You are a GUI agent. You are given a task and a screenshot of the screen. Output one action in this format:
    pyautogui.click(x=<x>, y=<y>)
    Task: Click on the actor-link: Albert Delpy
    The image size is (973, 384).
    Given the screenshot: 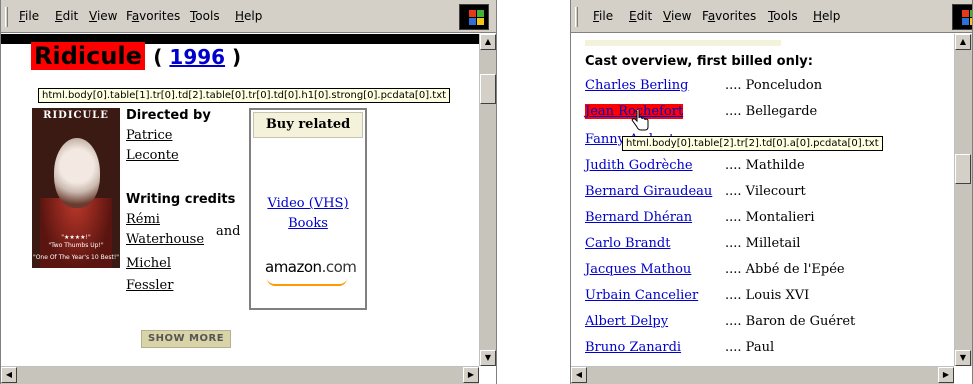 What is the action you would take?
    pyautogui.click(x=626, y=321)
    